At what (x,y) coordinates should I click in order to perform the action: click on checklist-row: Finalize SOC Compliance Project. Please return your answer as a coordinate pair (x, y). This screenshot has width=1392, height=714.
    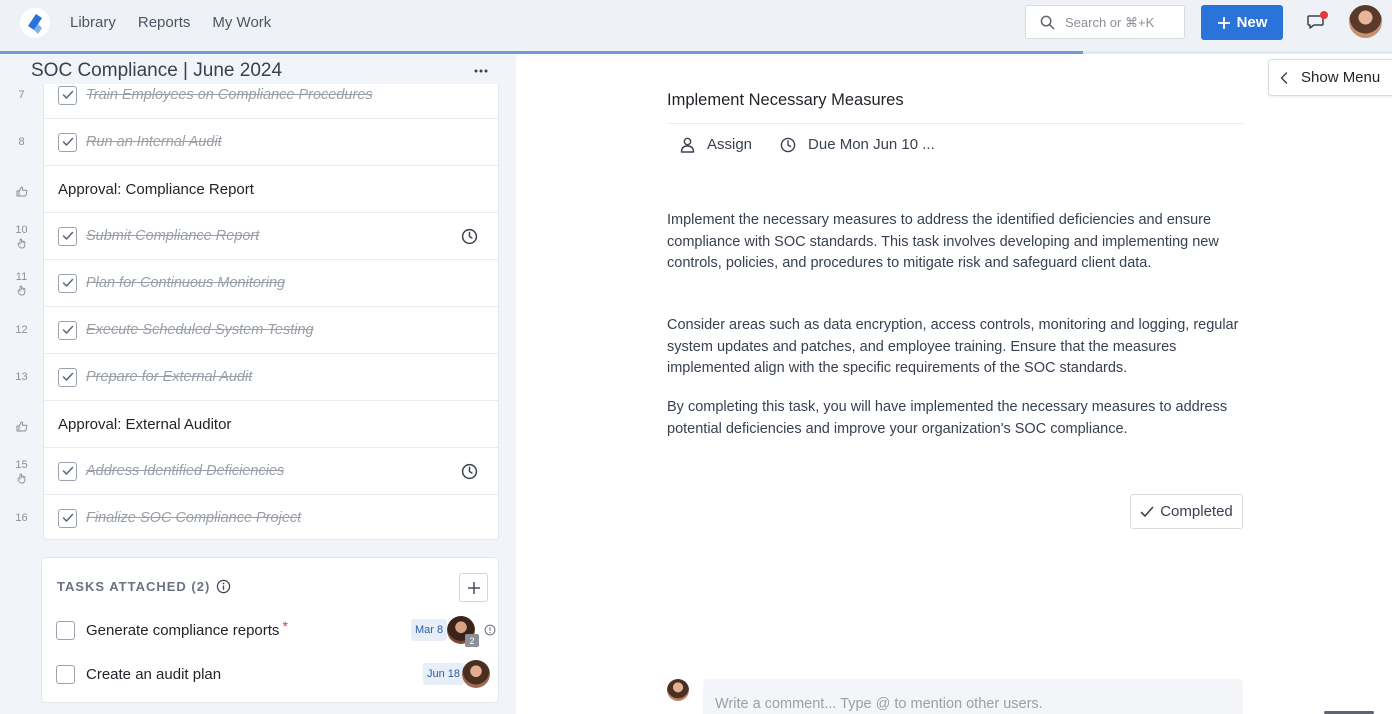
    Looking at the image, I should click on (271, 517).